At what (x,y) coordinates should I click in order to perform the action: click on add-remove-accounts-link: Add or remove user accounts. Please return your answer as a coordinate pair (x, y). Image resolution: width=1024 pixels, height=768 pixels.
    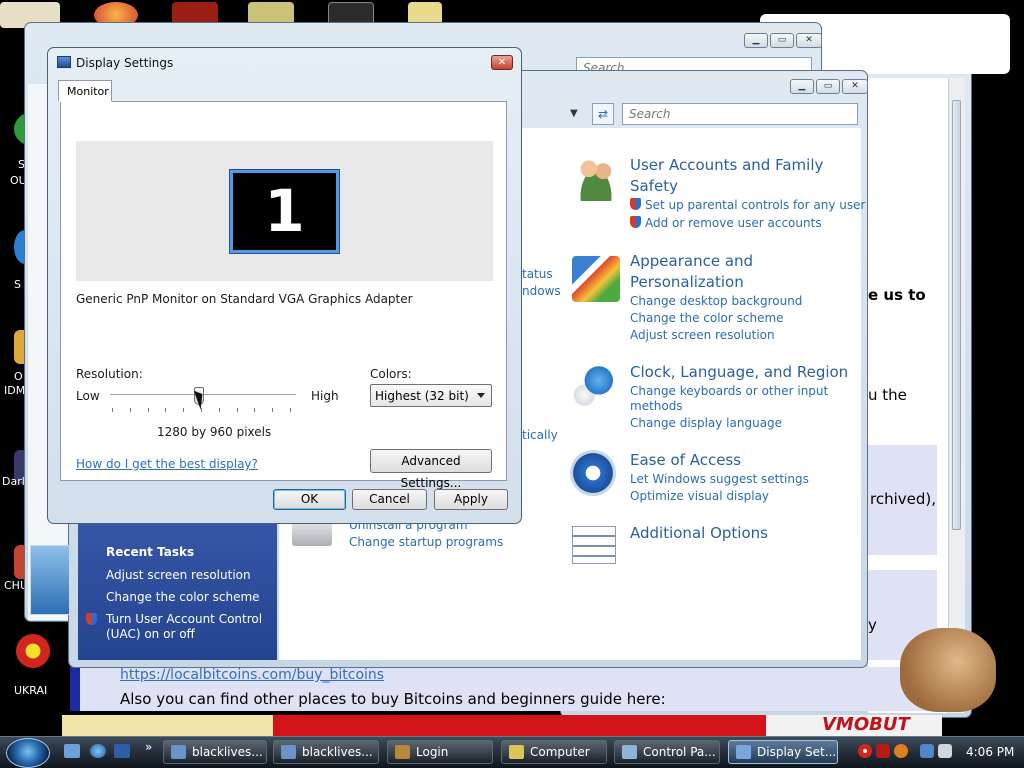
    Looking at the image, I should click on (726, 223).